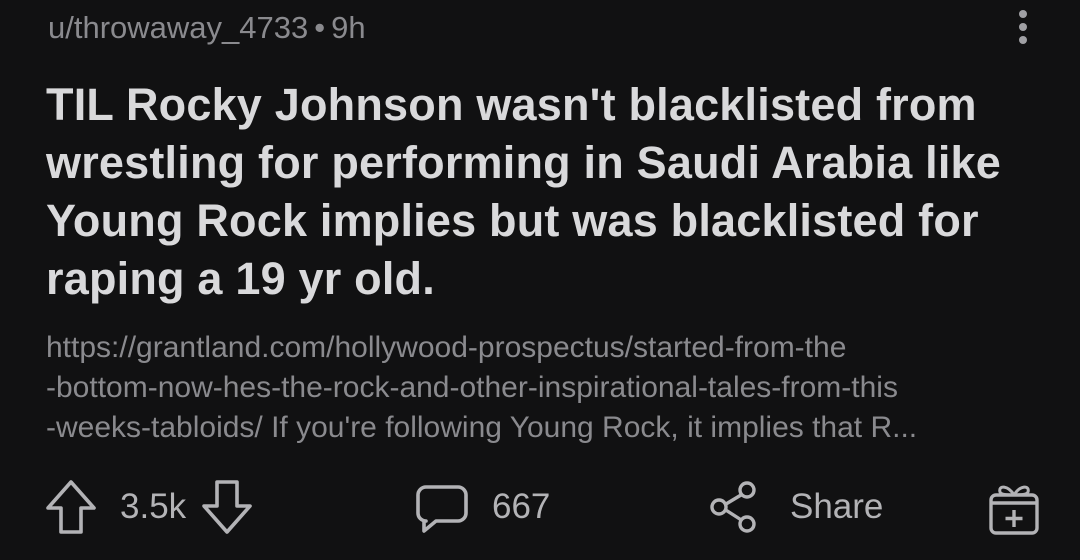  I want to click on gift-award-icon, so click(1014, 507).